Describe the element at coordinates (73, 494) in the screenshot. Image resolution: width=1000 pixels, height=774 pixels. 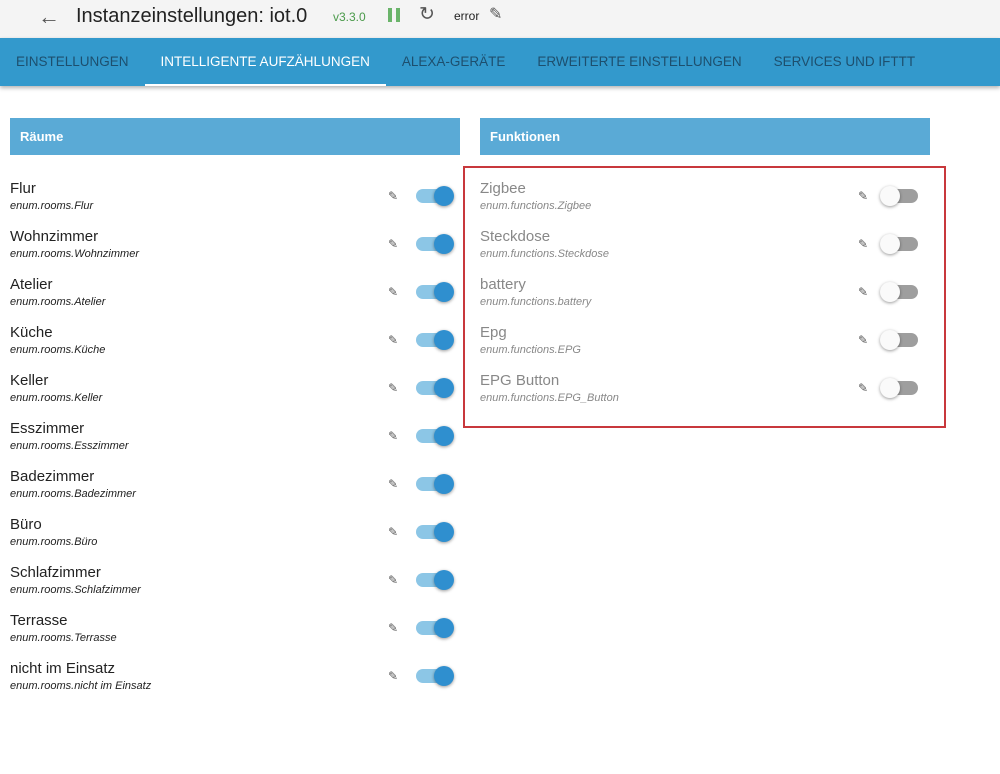
I see `item-id: enum.rooms.Badezimmer` at that location.